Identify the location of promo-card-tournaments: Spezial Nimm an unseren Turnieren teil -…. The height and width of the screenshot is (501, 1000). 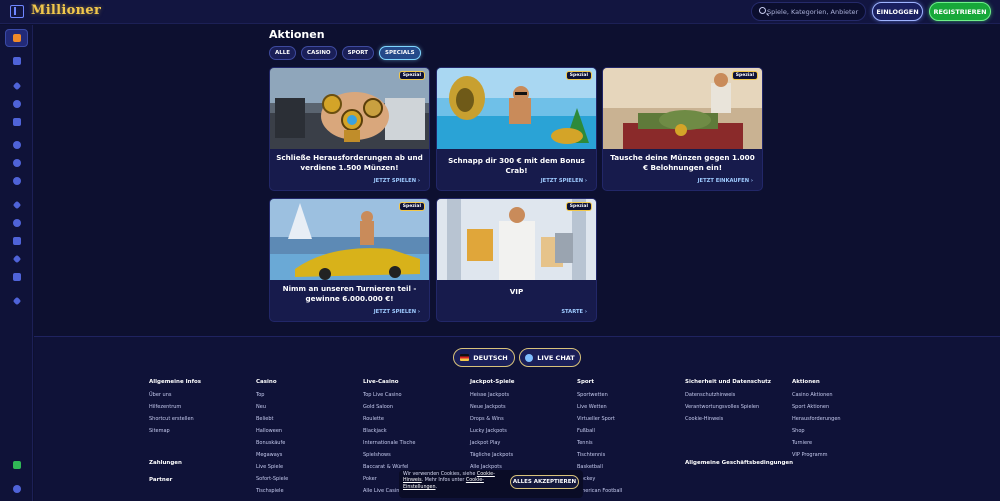
(349, 260).